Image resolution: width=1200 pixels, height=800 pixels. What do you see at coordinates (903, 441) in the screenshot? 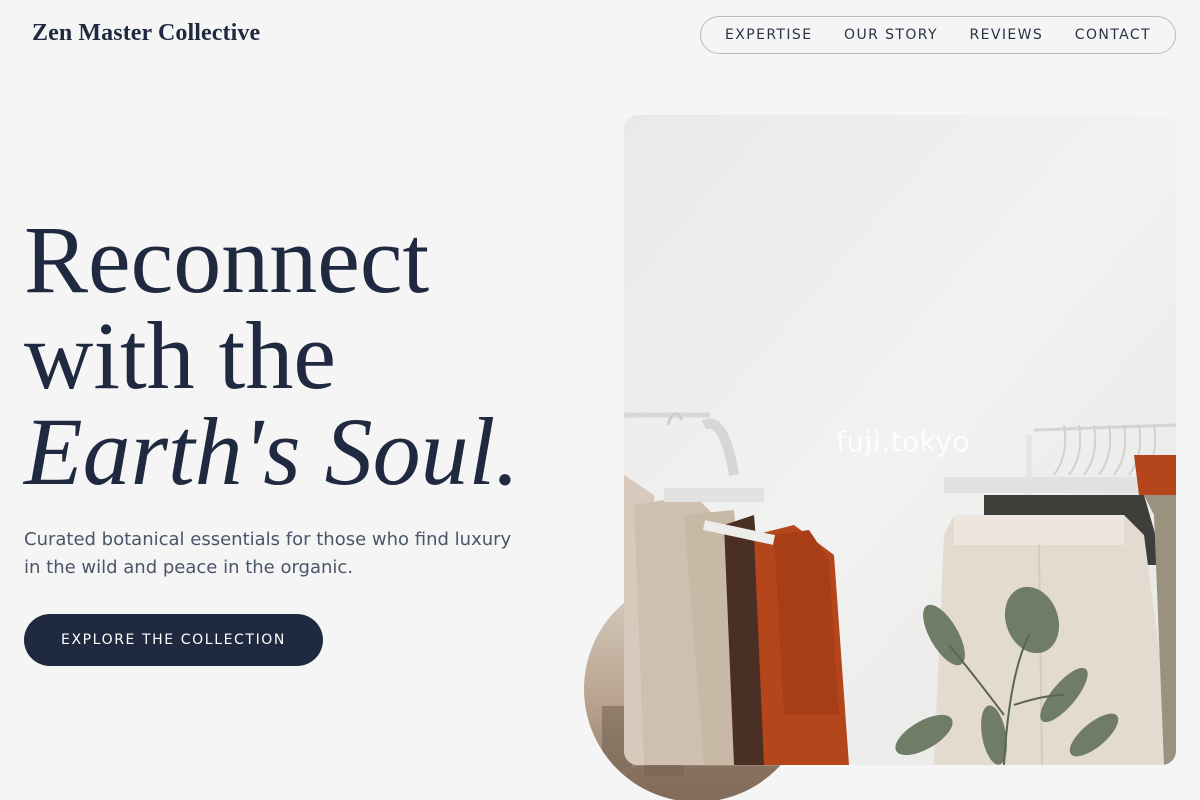
I see `image-watermark: fuji.tokyo` at bounding box center [903, 441].